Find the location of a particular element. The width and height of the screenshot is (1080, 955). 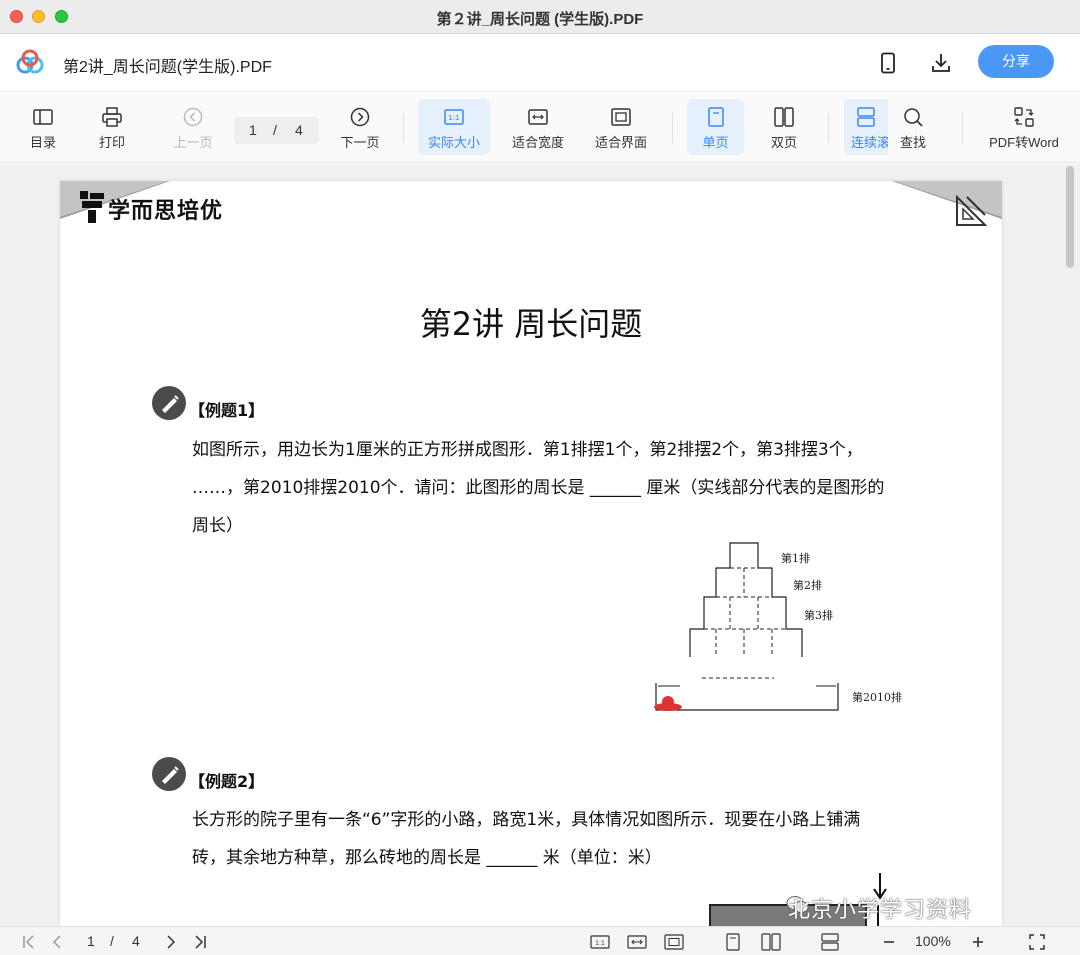

page-number-field: 1 / 4 is located at coordinates (276, 130).